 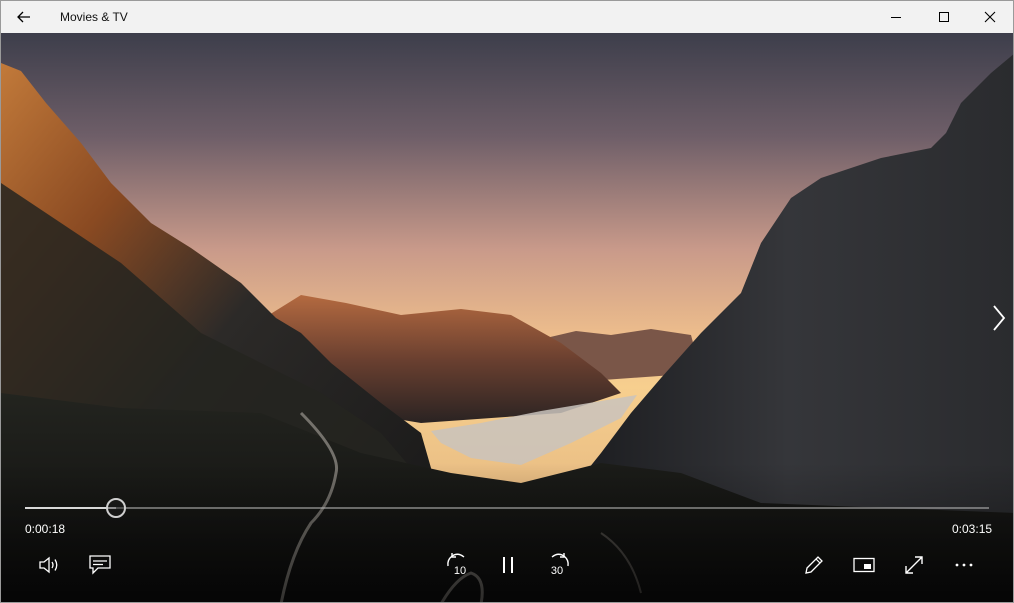 I want to click on chevron-right-icon, so click(x=999, y=318).